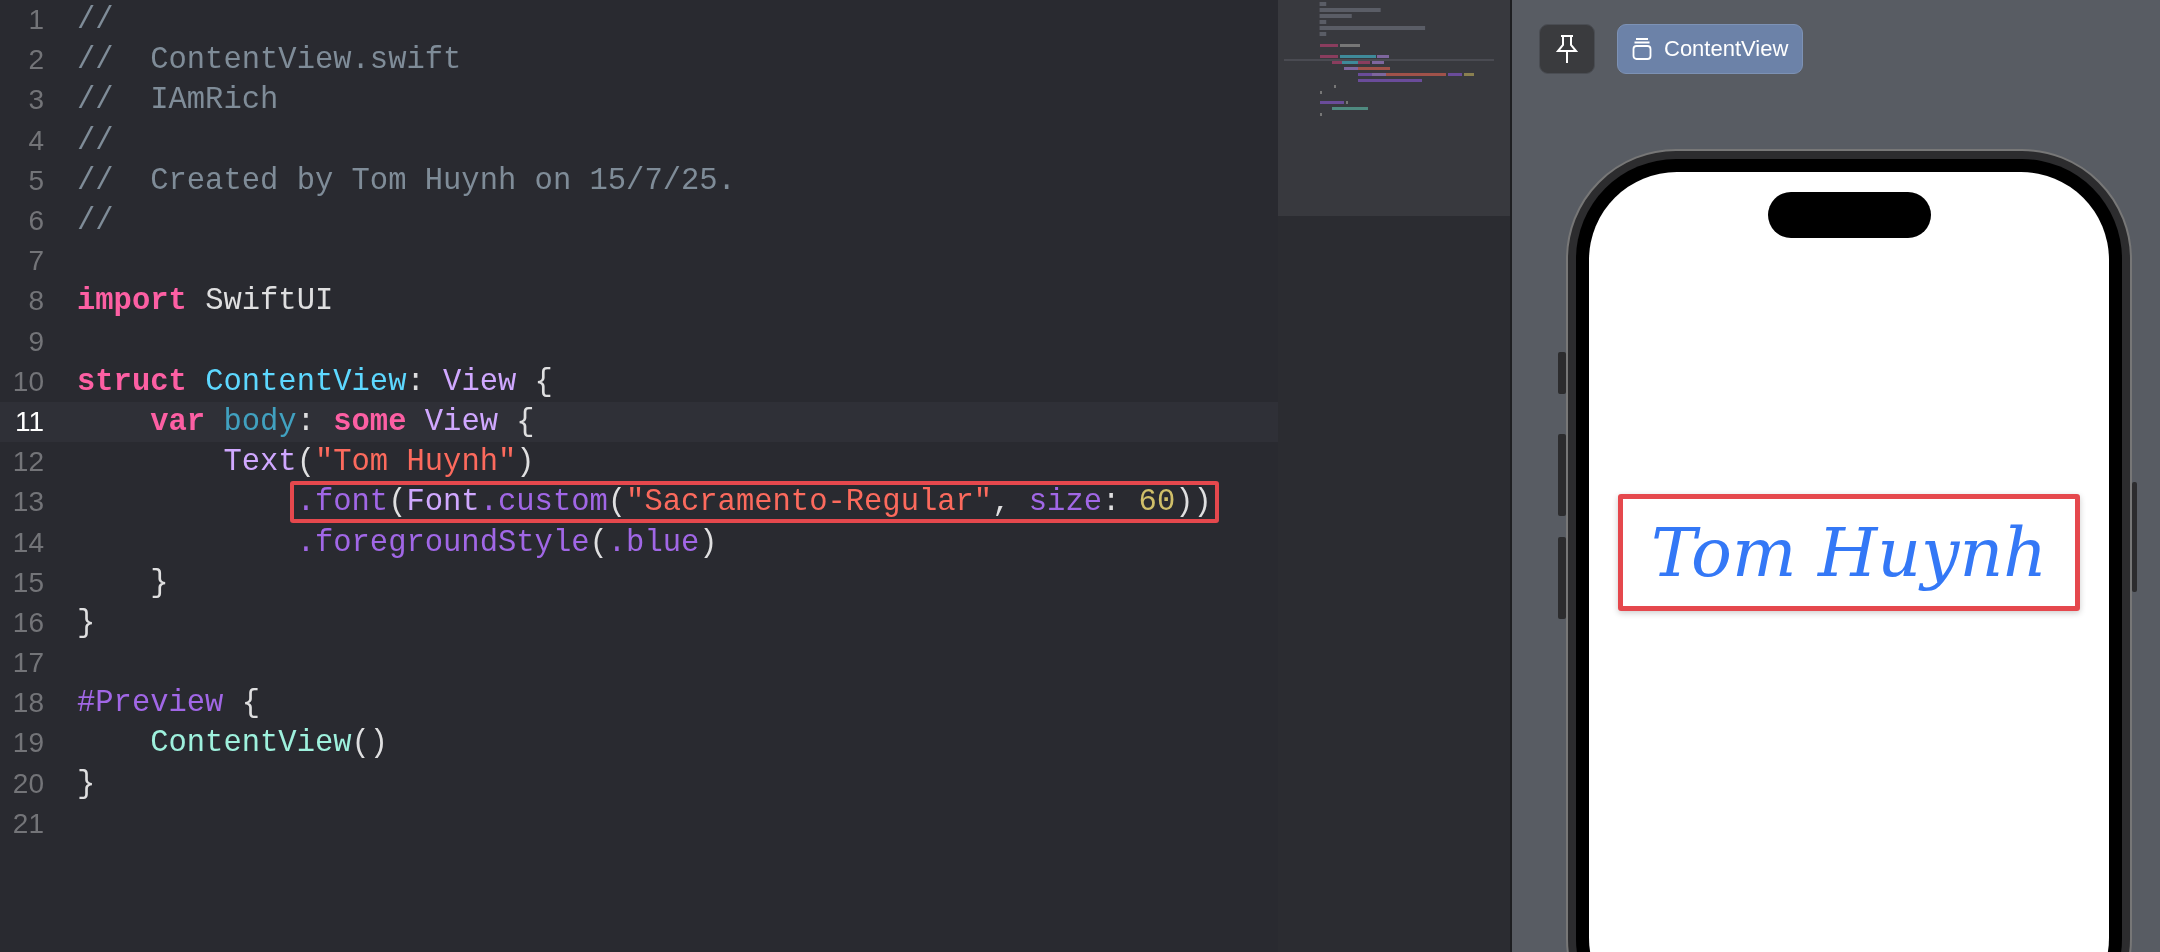  Describe the element at coordinates (27, 381) in the screenshot. I see `line-number: 10` at that location.